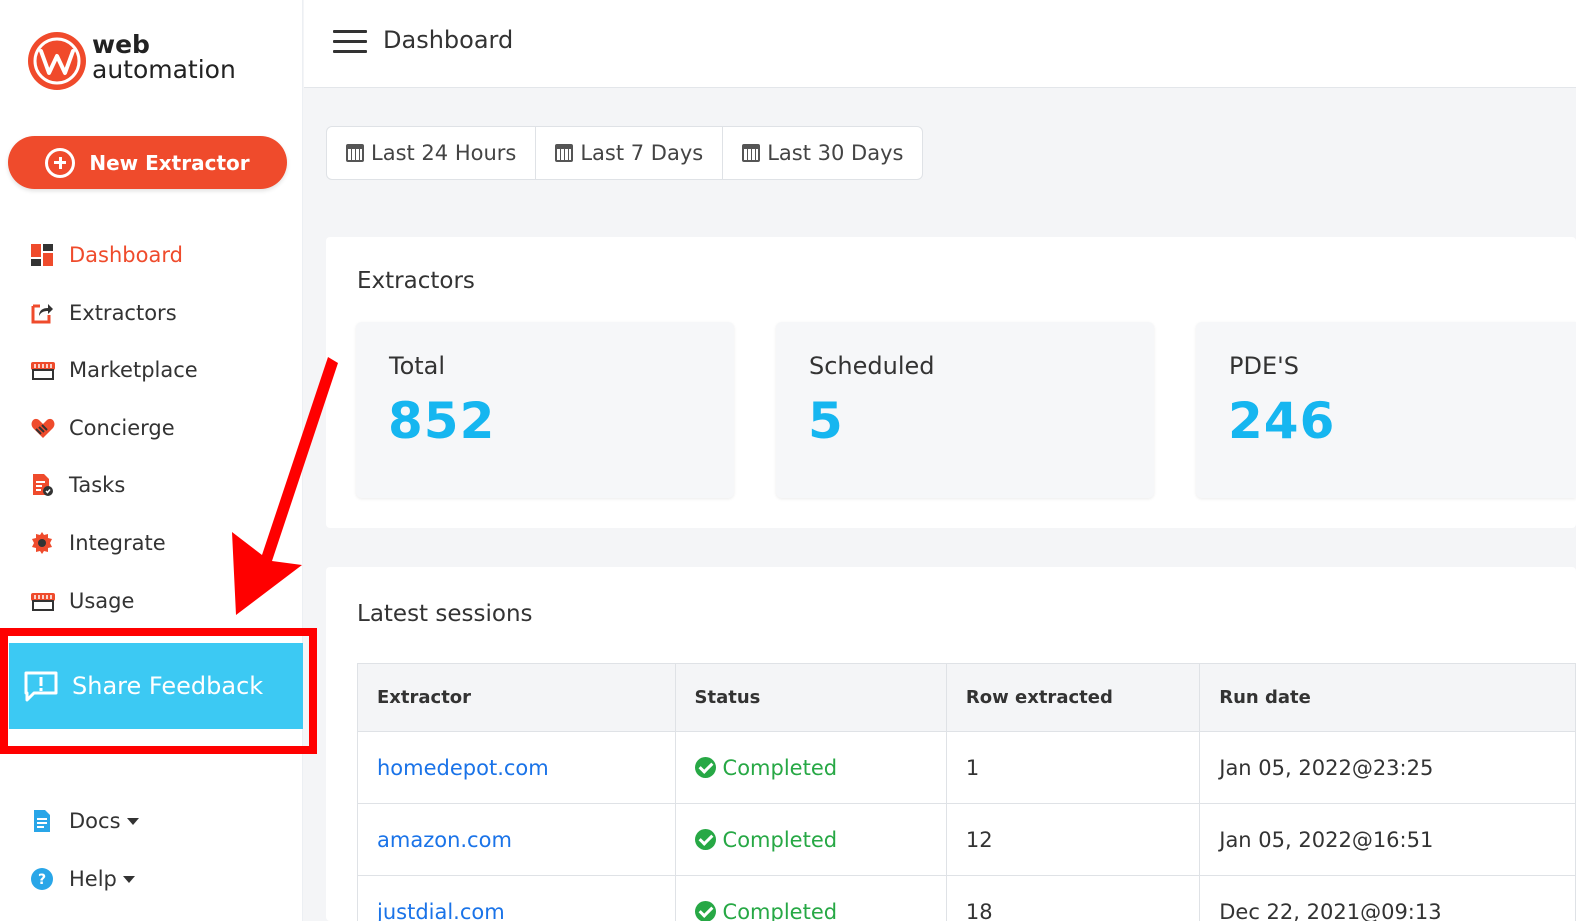 This screenshot has height=921, width=1576. I want to click on range-last-24-hours: Last 24 Hours, so click(432, 153).